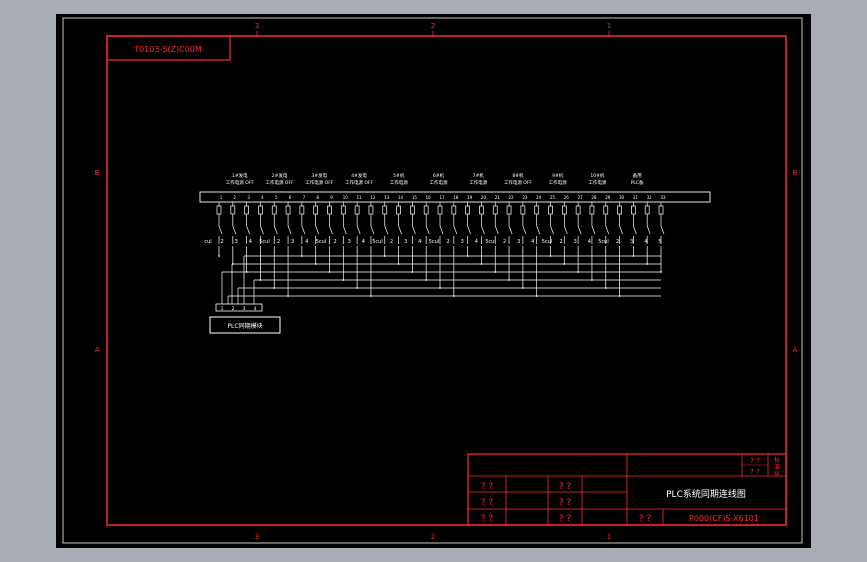 Image resolution: width=867 pixels, height=562 pixels. I want to click on terminal-number: 7, so click(304, 197).